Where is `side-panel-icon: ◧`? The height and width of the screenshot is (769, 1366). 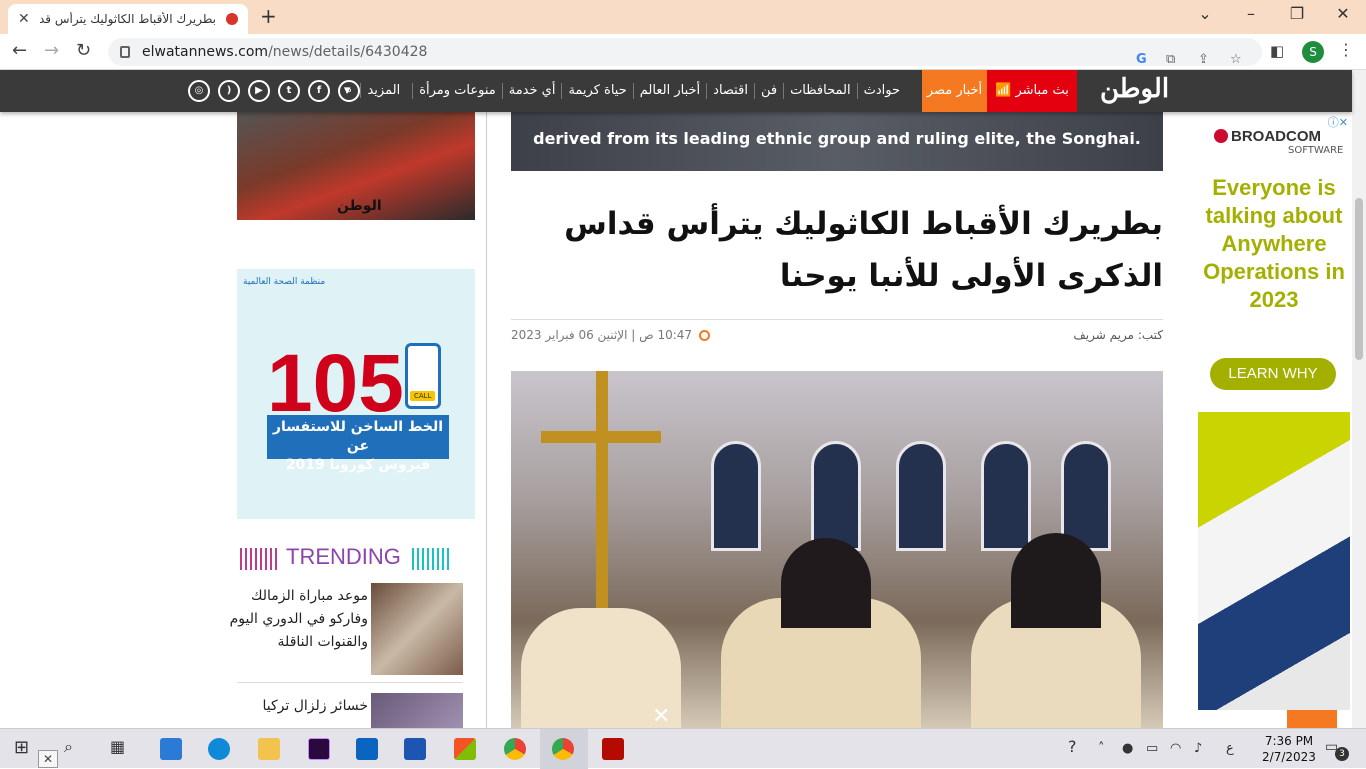 side-panel-icon: ◧ is located at coordinates (1277, 51).